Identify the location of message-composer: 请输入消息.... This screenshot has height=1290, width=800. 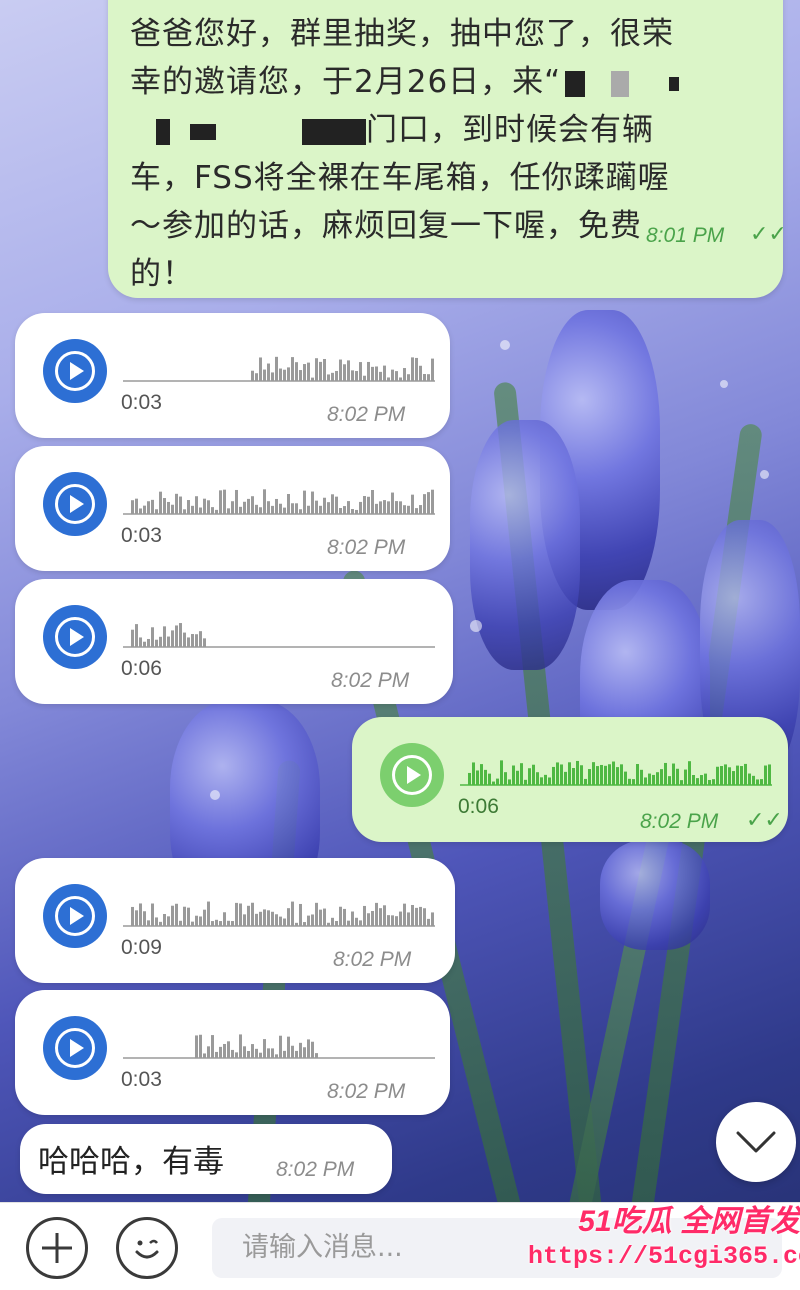
(400, 1246).